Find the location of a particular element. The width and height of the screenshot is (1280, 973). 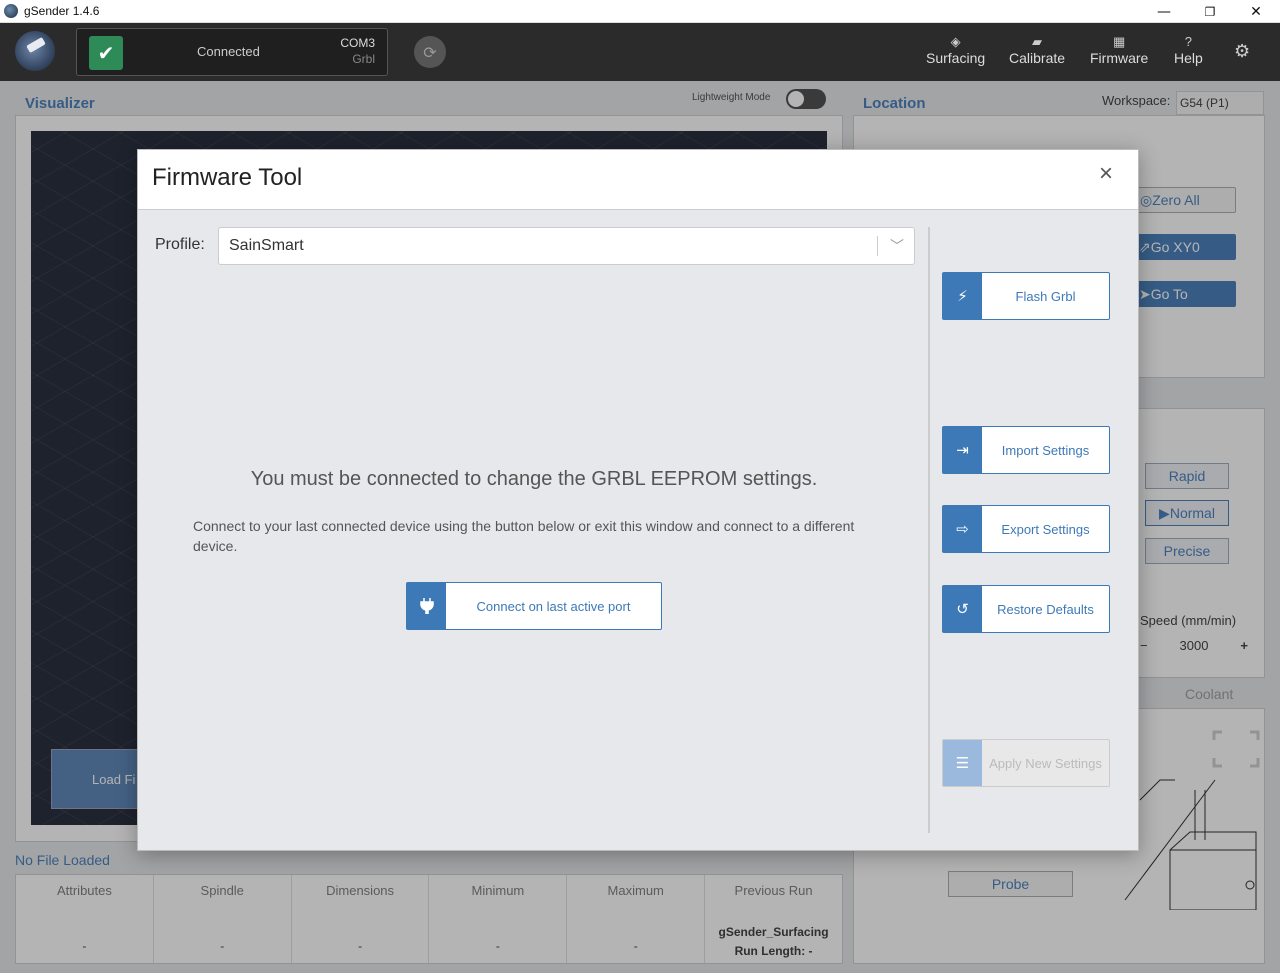

connected-check-icon: ✔ is located at coordinates (106, 53).